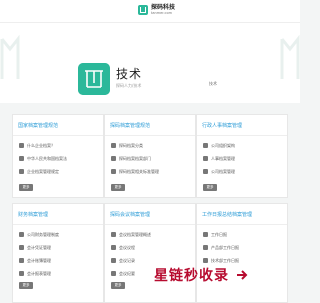 The width and height of the screenshot is (320, 303). I want to click on card-hr-archive: 行政人事档案管理 公司组织架构 人事档案管理 公司档案管理 更多, so click(242, 156).